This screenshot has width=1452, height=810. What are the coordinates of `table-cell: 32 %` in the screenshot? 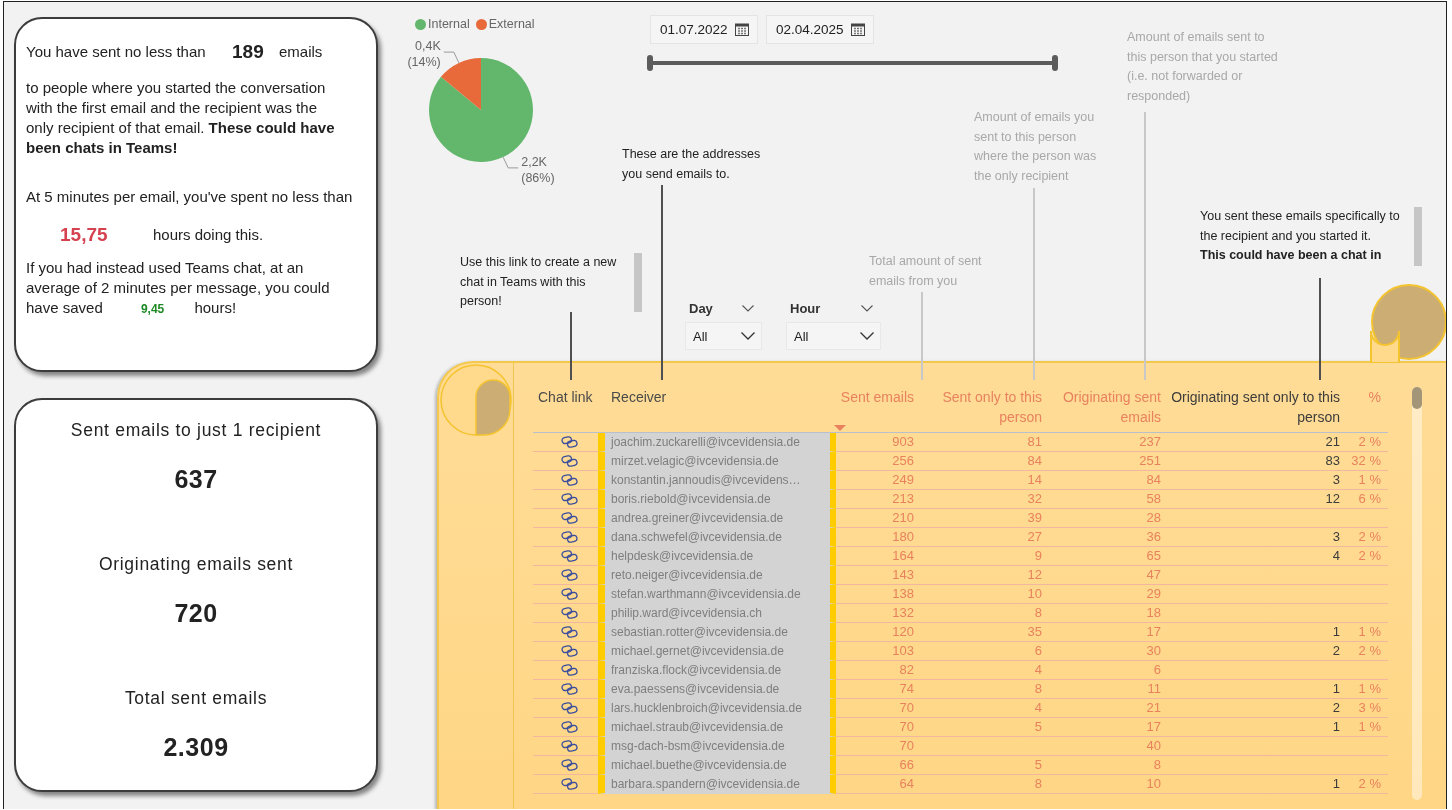 It's located at (1366, 461).